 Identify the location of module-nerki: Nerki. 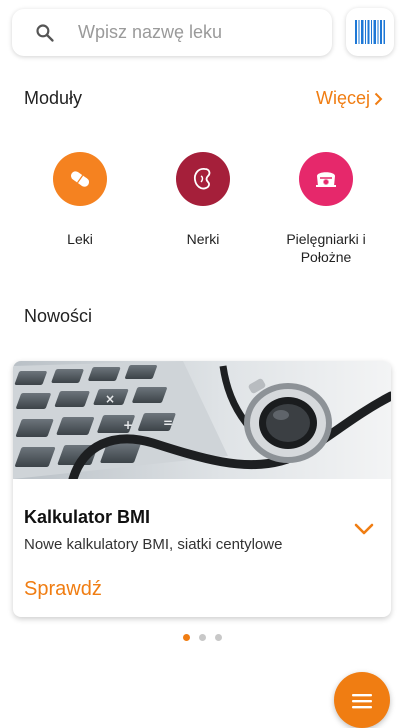
(203, 200).